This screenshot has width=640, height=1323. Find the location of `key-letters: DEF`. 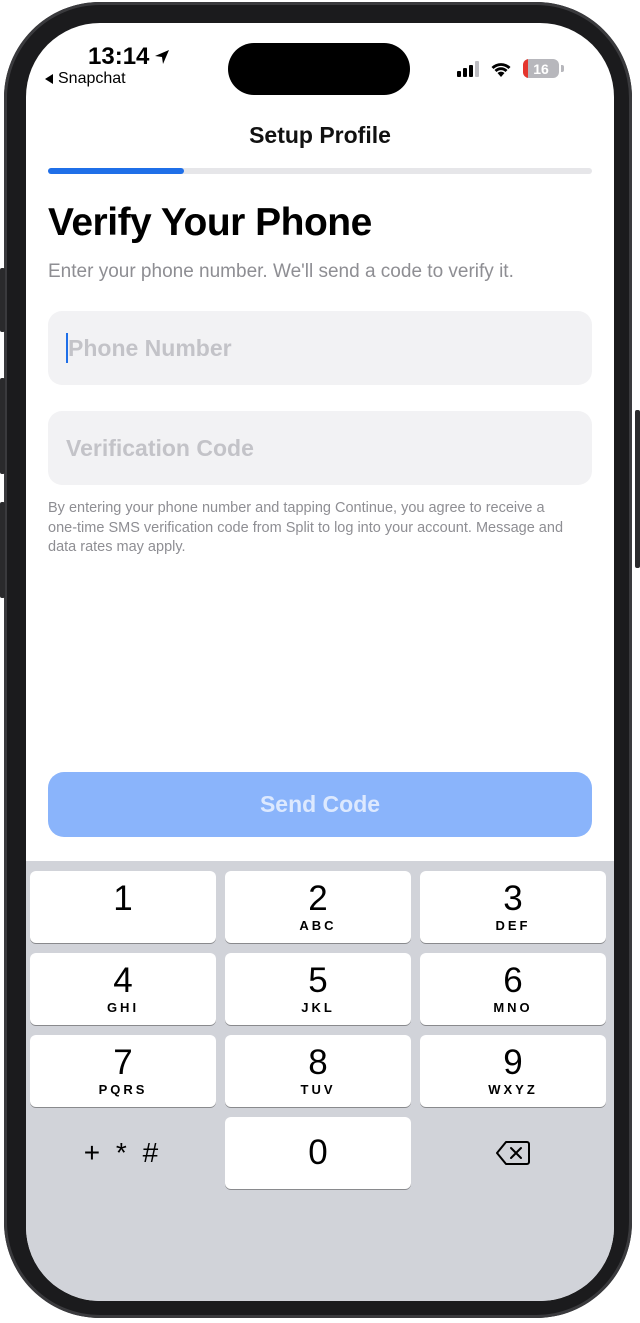

key-letters: DEF is located at coordinates (513, 925).